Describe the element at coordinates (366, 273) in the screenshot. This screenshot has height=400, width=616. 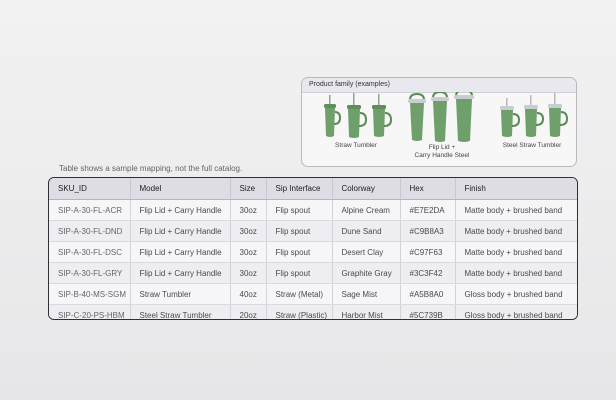
I see `cell-colorway: Graphite Gray` at that location.